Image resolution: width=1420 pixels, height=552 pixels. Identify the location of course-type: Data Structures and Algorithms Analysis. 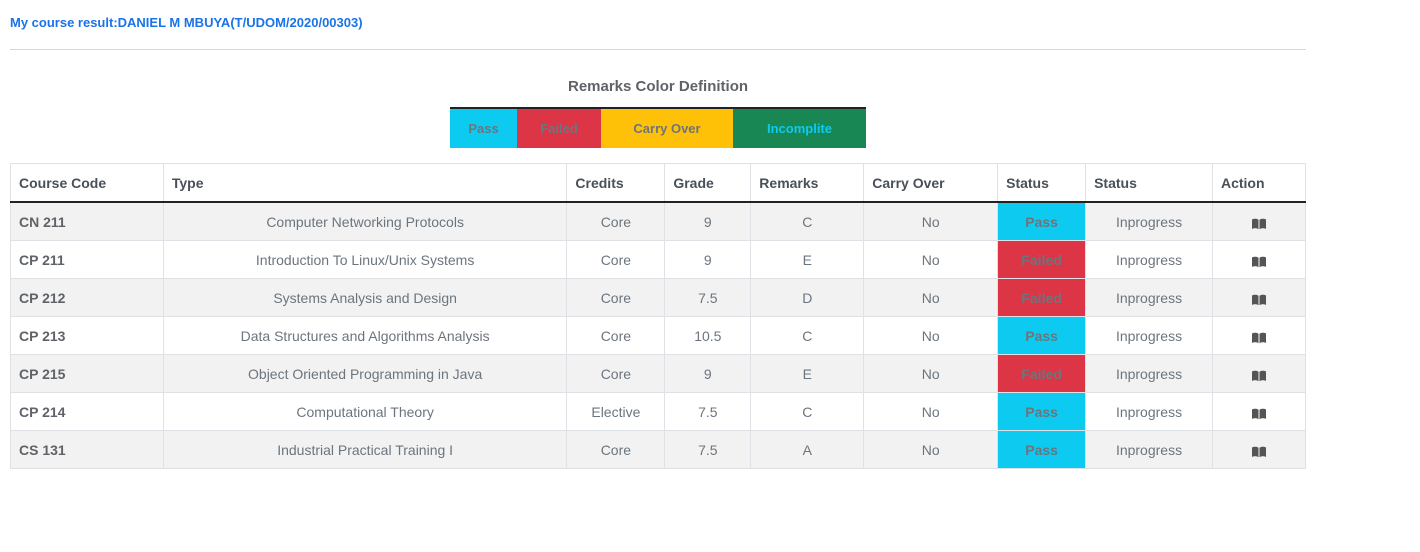
(365, 335).